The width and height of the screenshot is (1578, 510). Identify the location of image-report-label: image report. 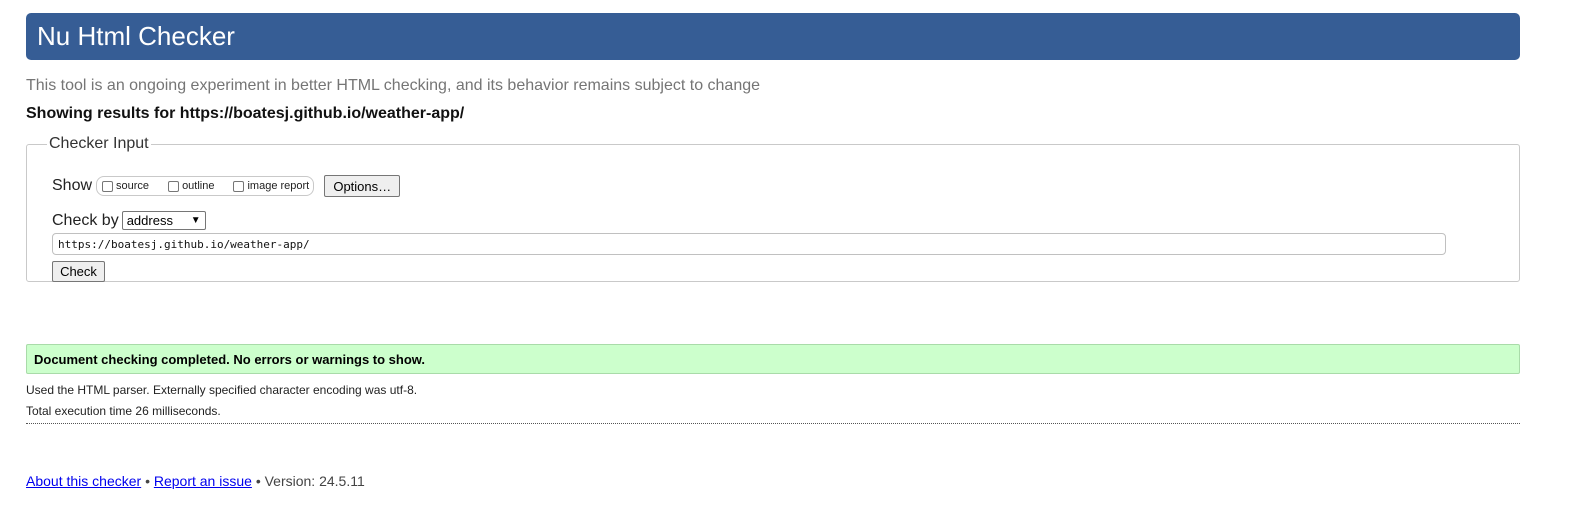
(278, 186).